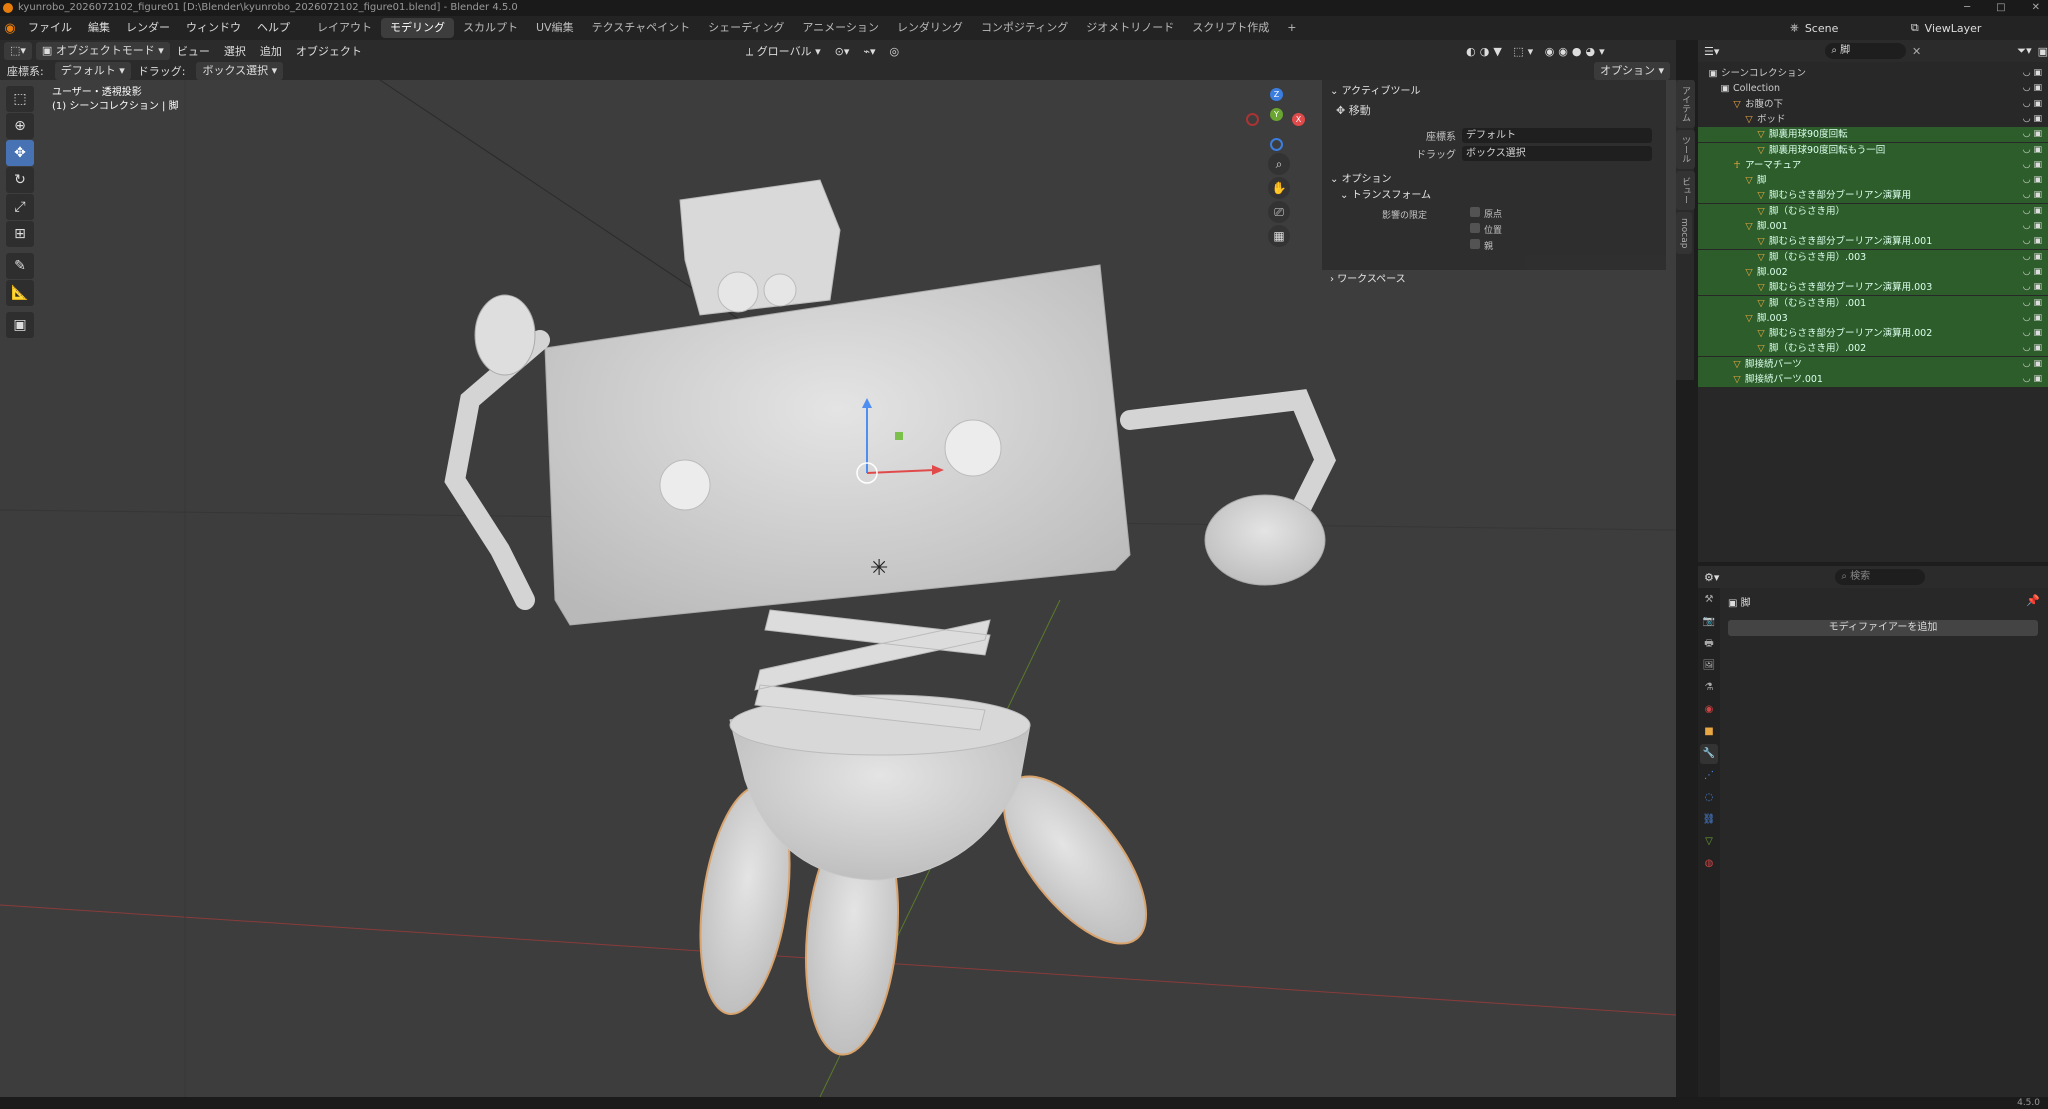 This screenshot has width=2048, height=1109. Describe the element at coordinates (1866, 51) in the screenshot. I see `outliner-search-field: ⌕ 脚` at that location.